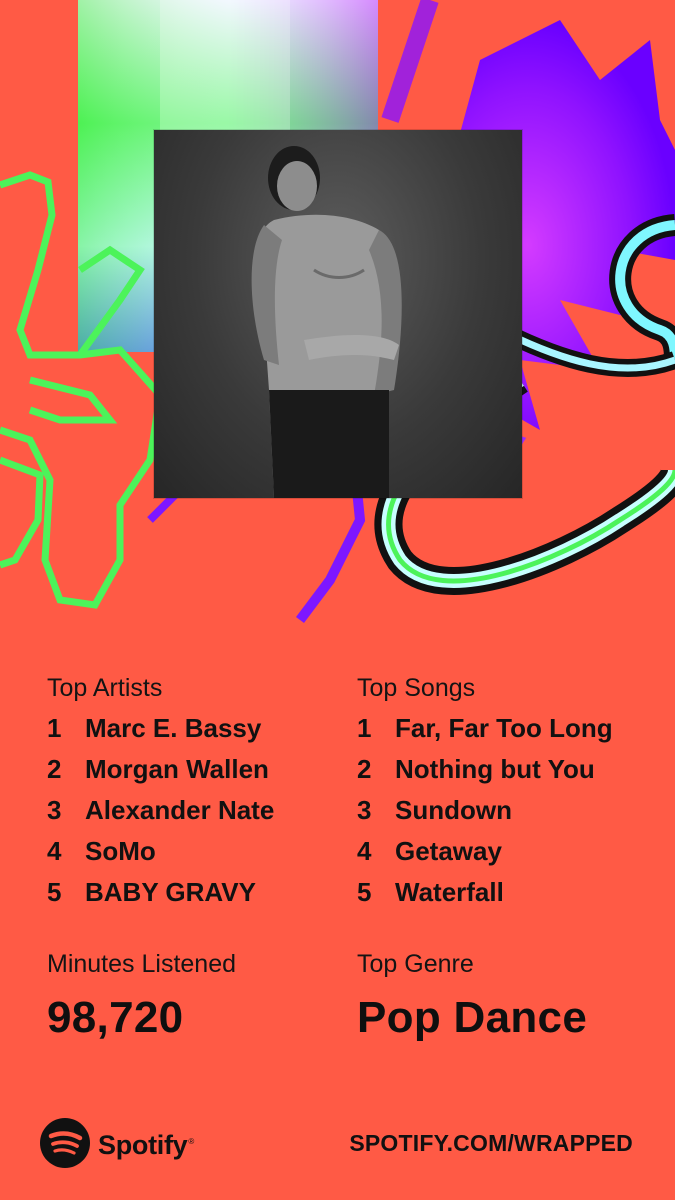 The height and width of the screenshot is (1200, 675). I want to click on song-row: 2 Nothing but You, so click(476, 769).